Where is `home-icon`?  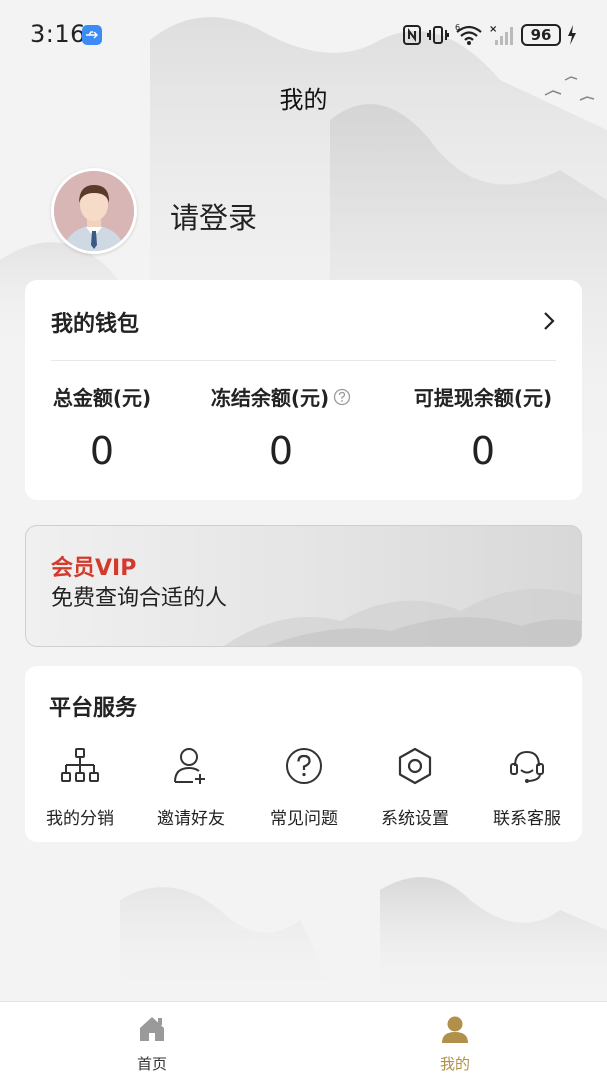
home-icon is located at coordinates (152, 1029).